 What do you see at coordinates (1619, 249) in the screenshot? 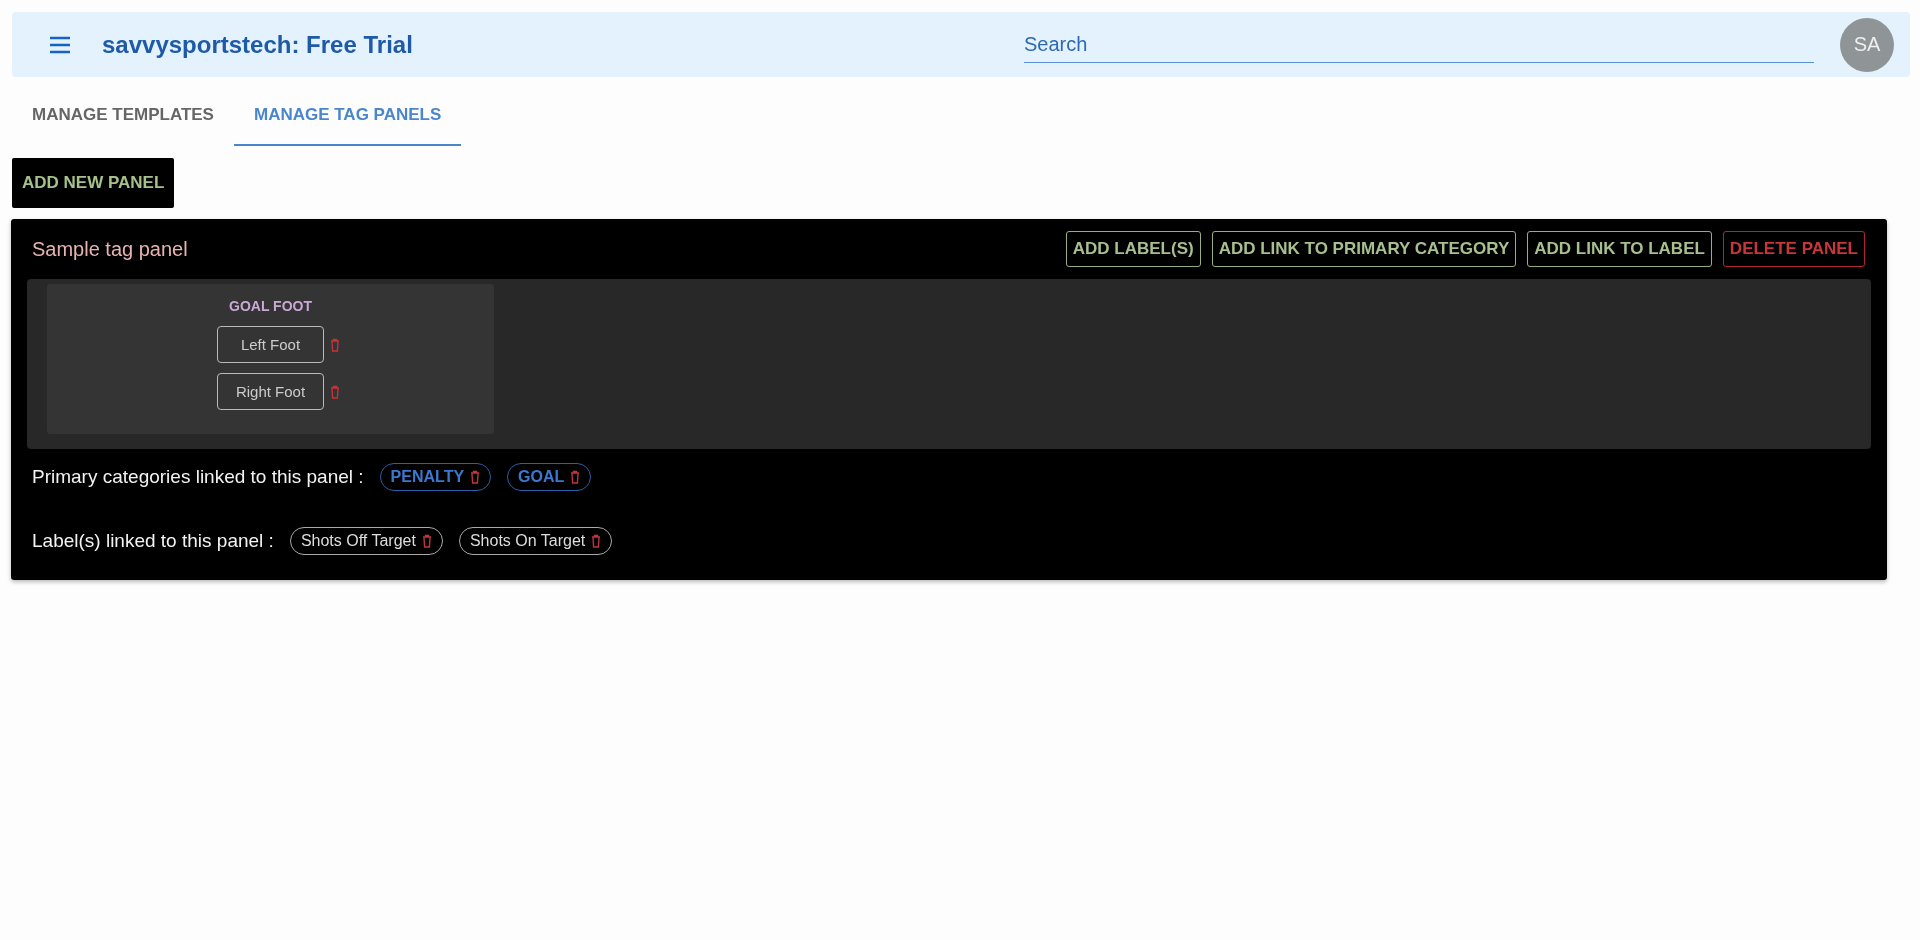
I see `action-button: ADD LINK TO LABEL` at bounding box center [1619, 249].